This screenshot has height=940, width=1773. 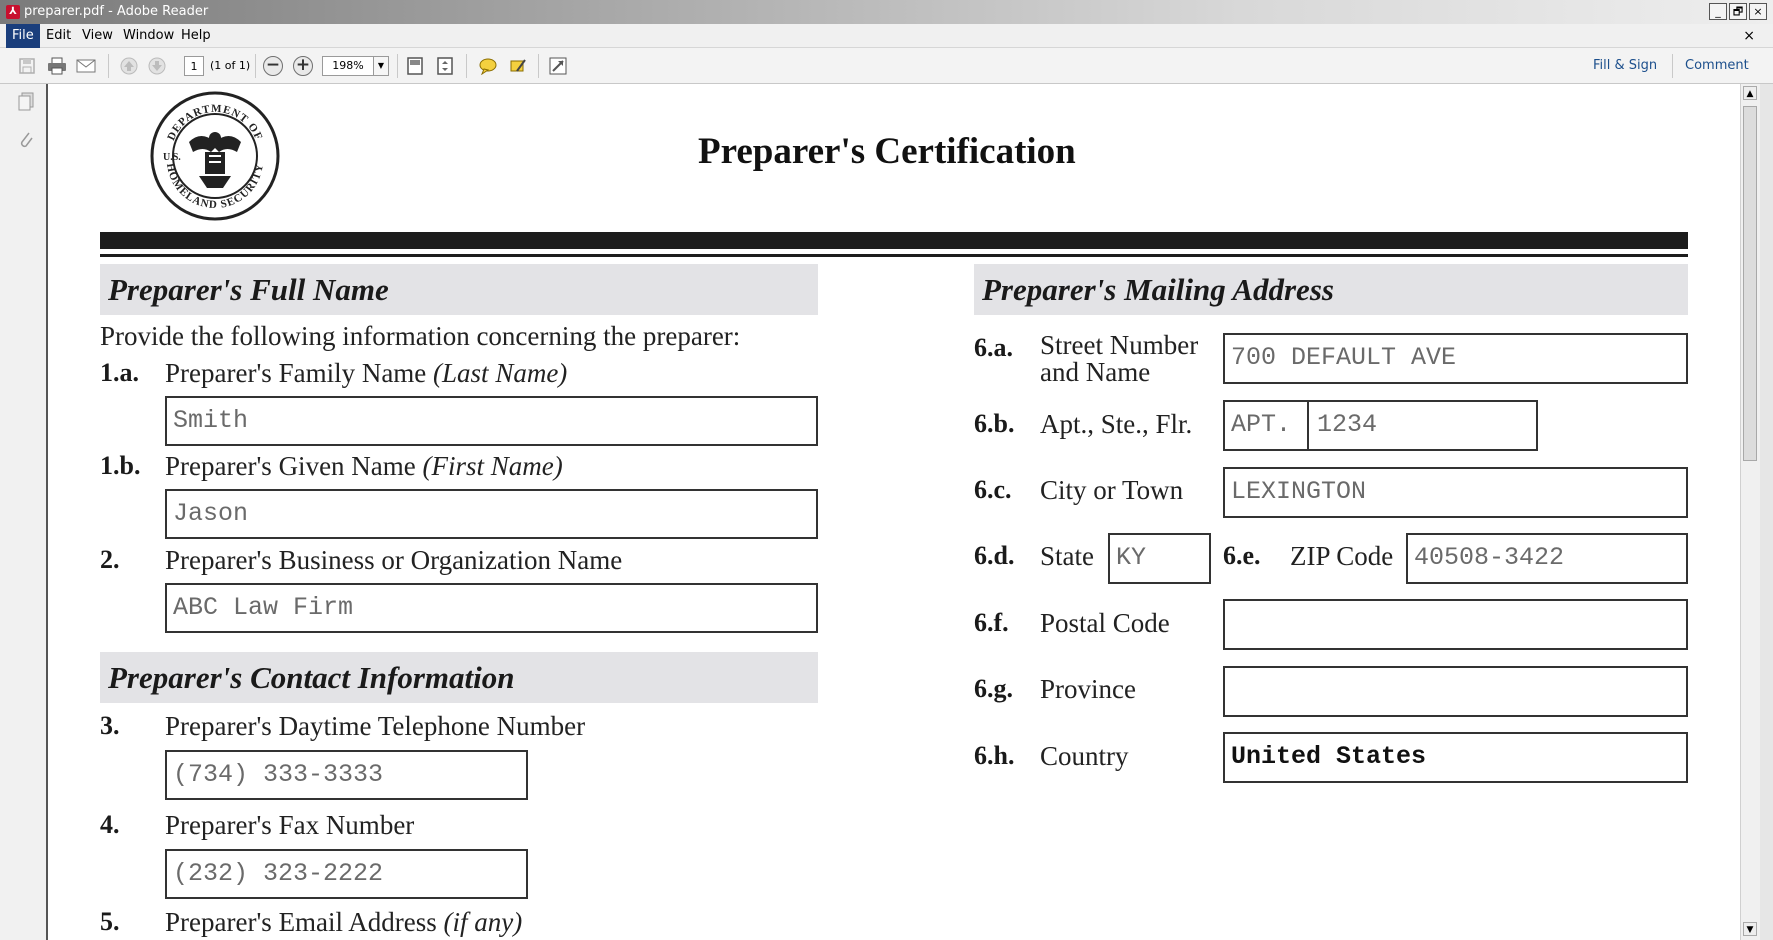 What do you see at coordinates (459, 289) in the screenshot?
I see `section-full-name: Preparer's Full Name` at bounding box center [459, 289].